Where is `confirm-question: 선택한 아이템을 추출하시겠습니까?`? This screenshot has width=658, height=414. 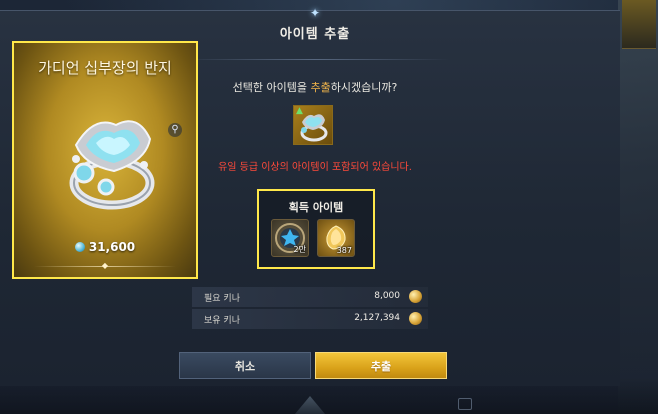
confirm-question: 선택한 아이템을 추출하시겠습니까? is located at coordinates (315, 87).